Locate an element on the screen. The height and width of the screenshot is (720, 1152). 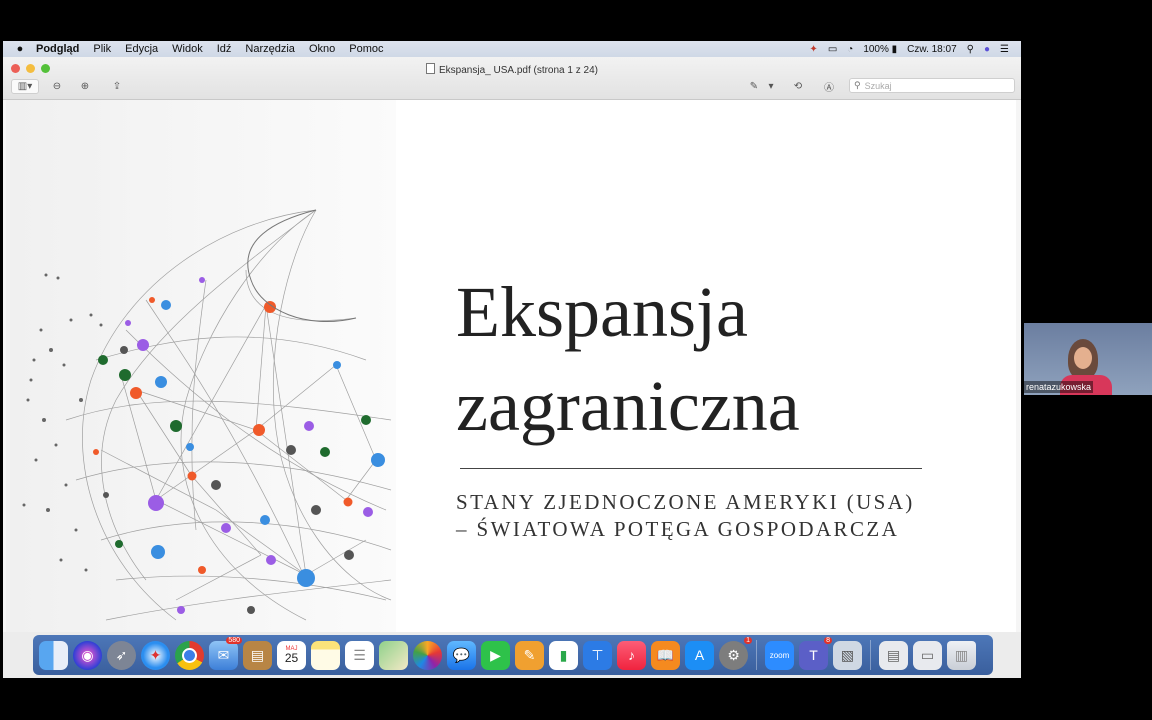
menu-idz: Idź is located at coordinates (224, 49).